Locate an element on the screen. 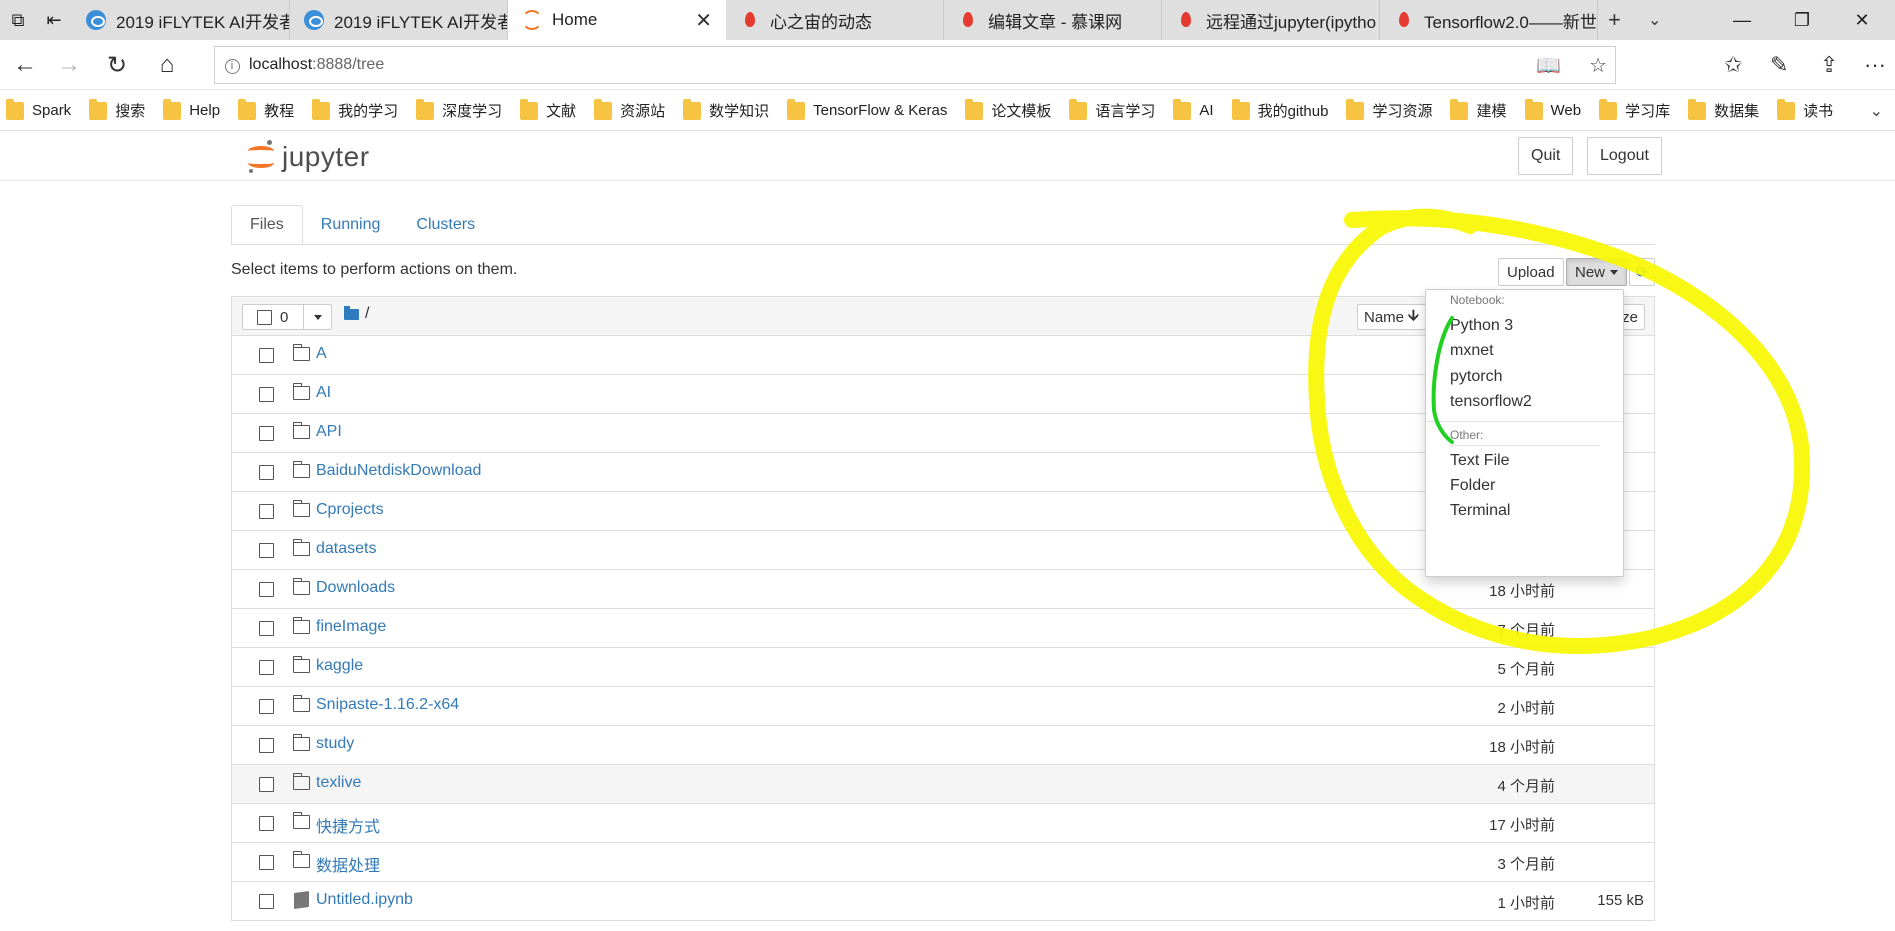 This screenshot has width=1895, height=931. menu-item-python3: Python 3 is located at coordinates (1481, 326).